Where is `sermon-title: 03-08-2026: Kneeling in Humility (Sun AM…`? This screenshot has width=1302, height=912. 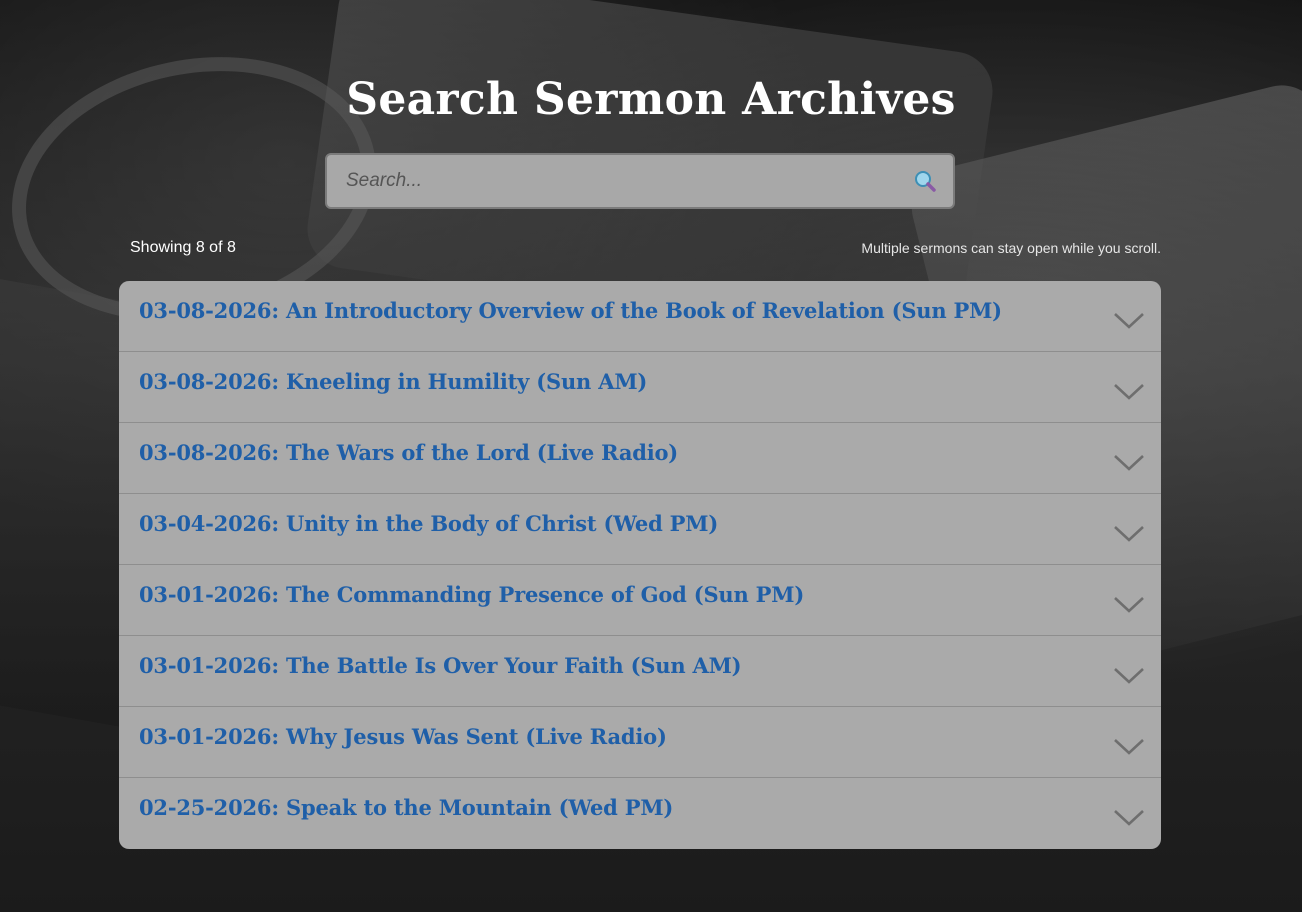 sermon-title: 03-08-2026: Kneeling in Humility (Sun AM… is located at coordinates (393, 381).